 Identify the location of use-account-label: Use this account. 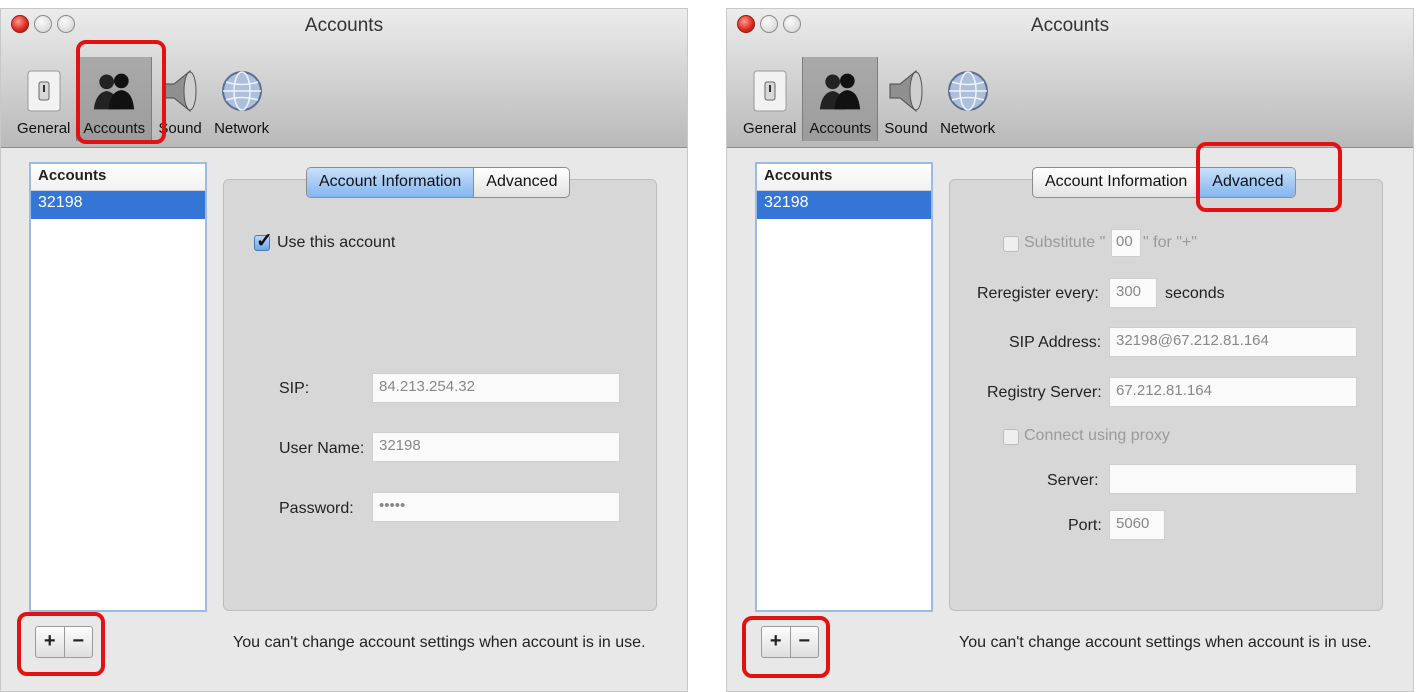
(336, 242).